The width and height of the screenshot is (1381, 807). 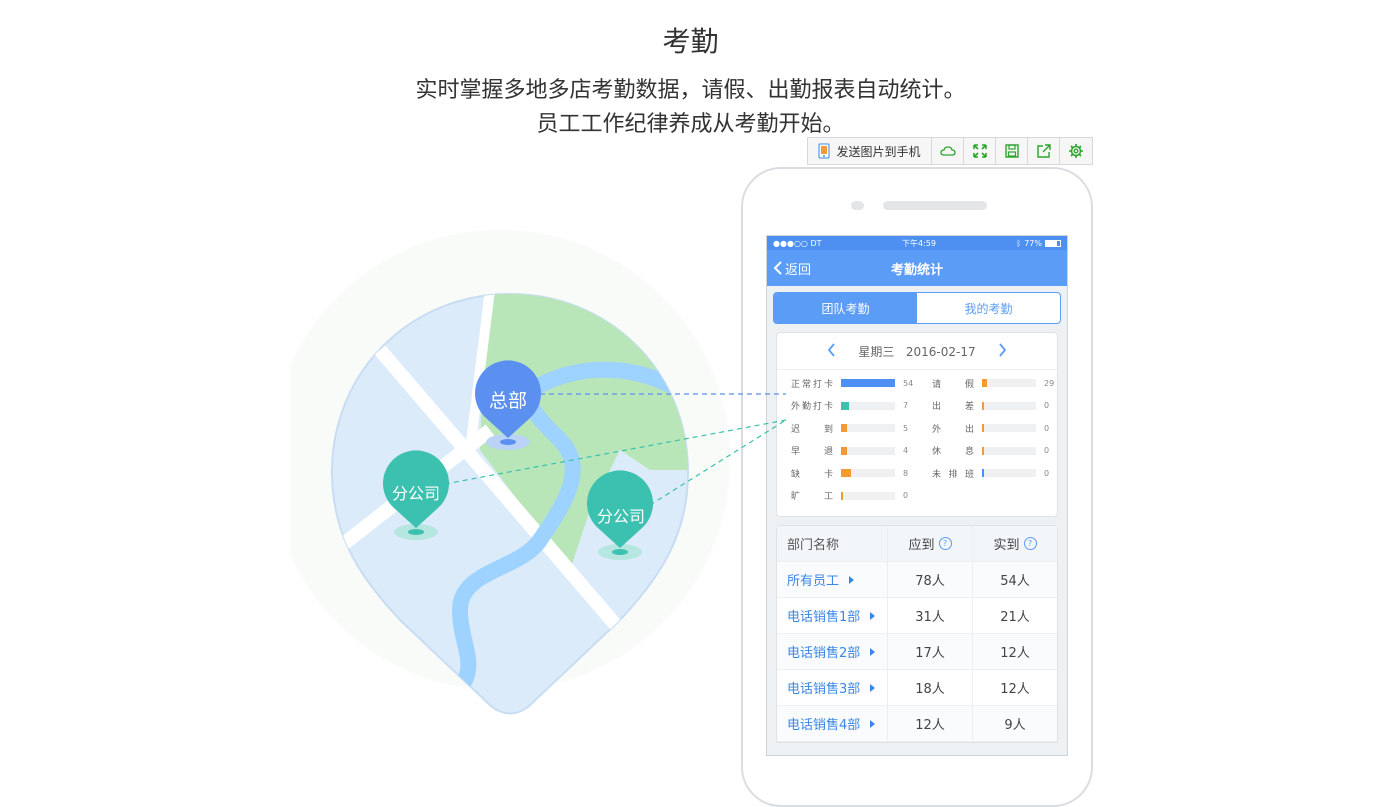 What do you see at coordinates (930, 723) in the screenshot?
I see `expected-cell: 12人` at bounding box center [930, 723].